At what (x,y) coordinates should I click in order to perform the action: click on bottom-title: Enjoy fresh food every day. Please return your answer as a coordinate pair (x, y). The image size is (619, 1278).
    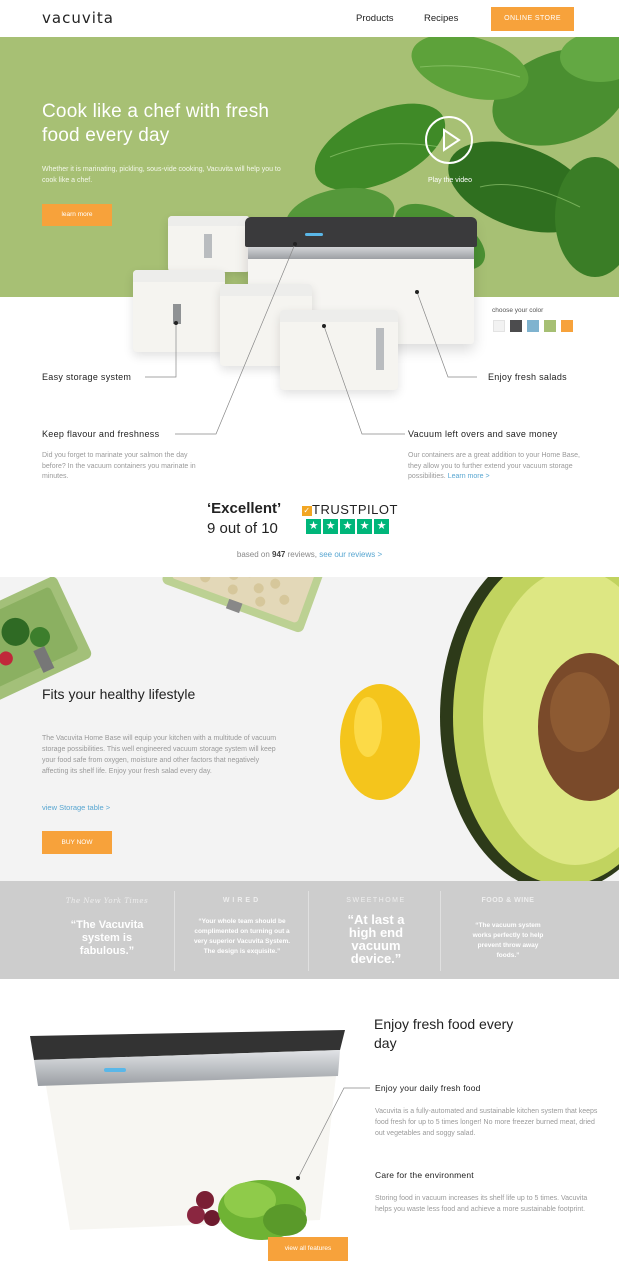
    Looking at the image, I should click on (444, 1033).